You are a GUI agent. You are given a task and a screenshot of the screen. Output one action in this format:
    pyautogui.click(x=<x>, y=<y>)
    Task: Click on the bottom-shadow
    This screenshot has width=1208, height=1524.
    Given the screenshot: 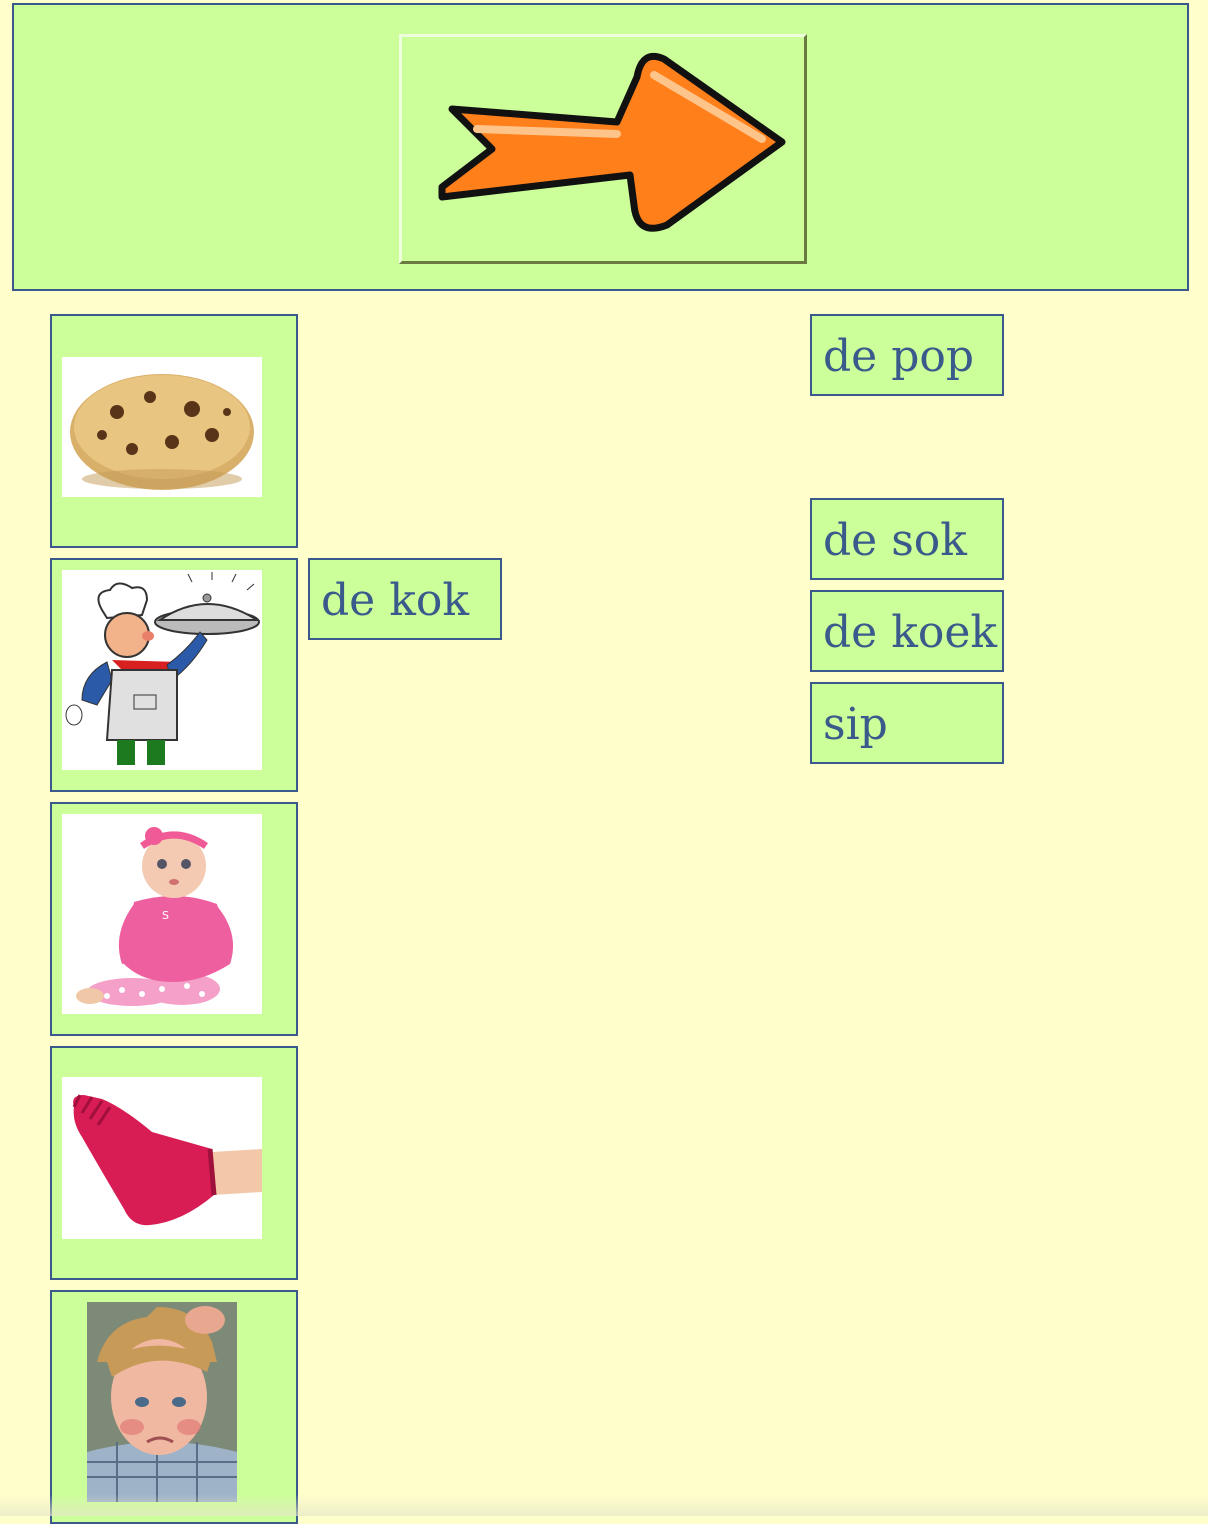 What is the action you would take?
    pyautogui.click(x=604, y=1505)
    